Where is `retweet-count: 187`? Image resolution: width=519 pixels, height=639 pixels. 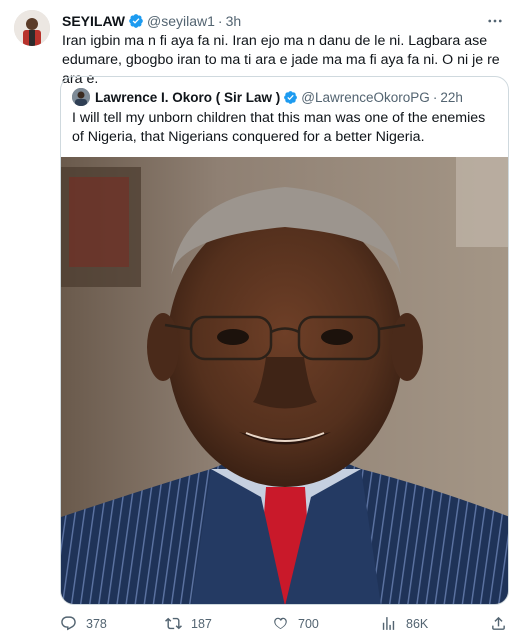 retweet-count: 187 is located at coordinates (201, 623).